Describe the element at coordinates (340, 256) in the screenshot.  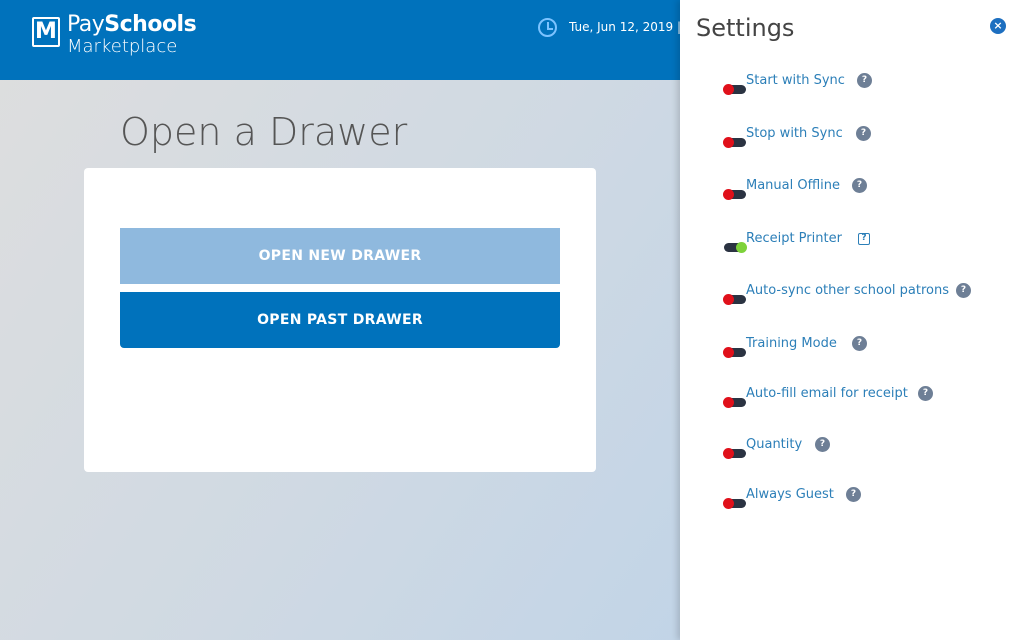
I see `open-new-drawer-button: OPEN NEW DRAWER` at that location.